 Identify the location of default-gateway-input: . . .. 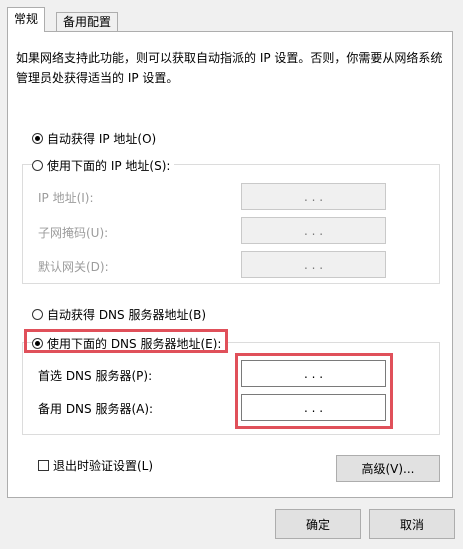
(313, 264).